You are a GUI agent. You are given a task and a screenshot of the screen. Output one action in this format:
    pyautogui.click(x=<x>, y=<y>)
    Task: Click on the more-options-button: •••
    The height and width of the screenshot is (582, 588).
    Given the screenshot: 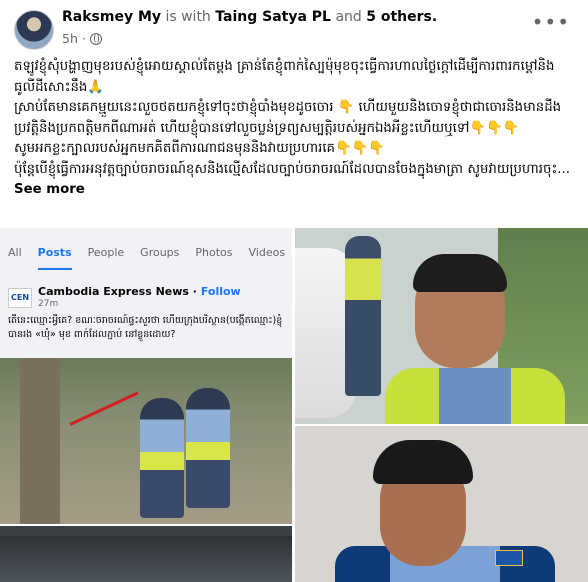 What is the action you would take?
    pyautogui.click(x=551, y=22)
    